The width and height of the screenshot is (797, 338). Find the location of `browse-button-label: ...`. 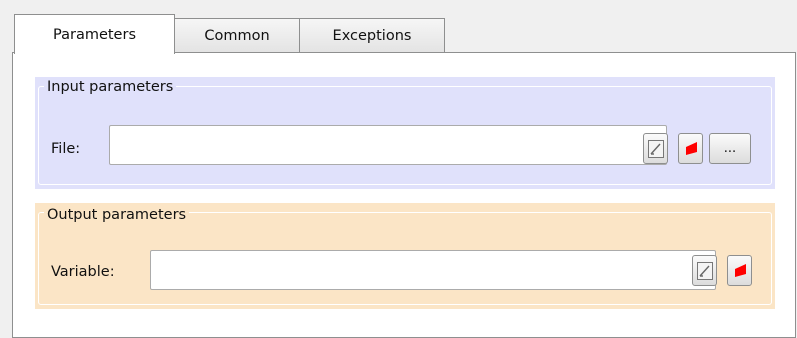

browse-button-label: ... is located at coordinates (730, 148).